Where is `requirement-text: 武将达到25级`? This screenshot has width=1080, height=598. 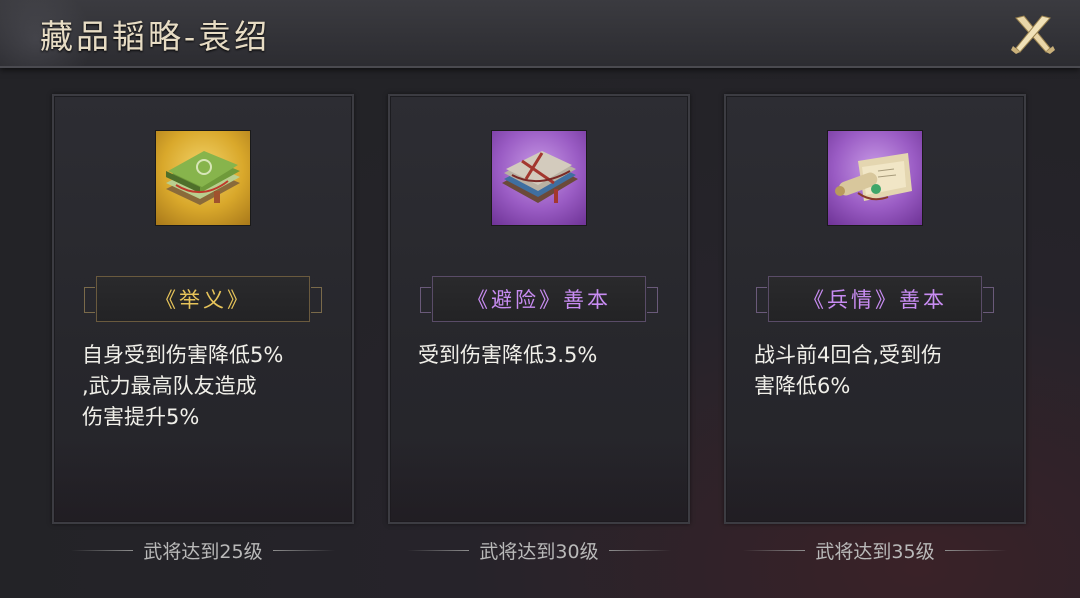
requirement-text: 武将达到25级 is located at coordinates (203, 551).